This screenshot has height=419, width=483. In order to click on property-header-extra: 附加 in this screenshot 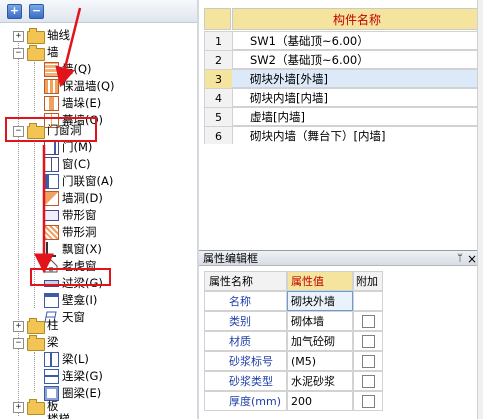, I will do `click(368, 281)`.